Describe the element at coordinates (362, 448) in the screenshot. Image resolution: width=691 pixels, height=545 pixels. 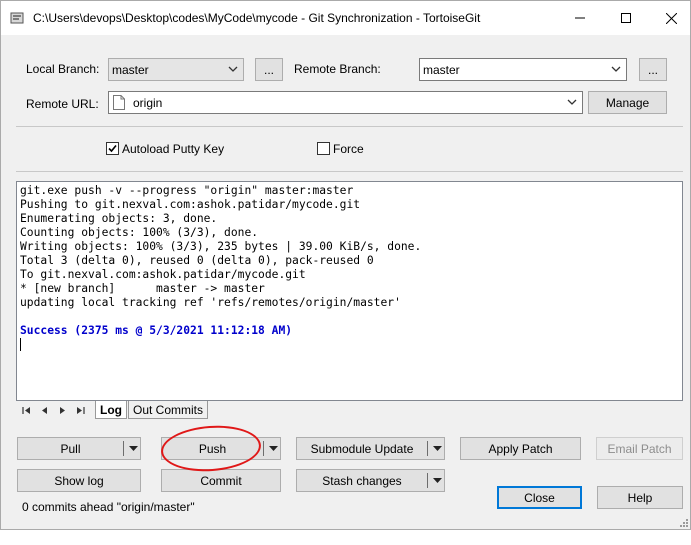
I see `submodule-update-button: Submodule Update` at that location.